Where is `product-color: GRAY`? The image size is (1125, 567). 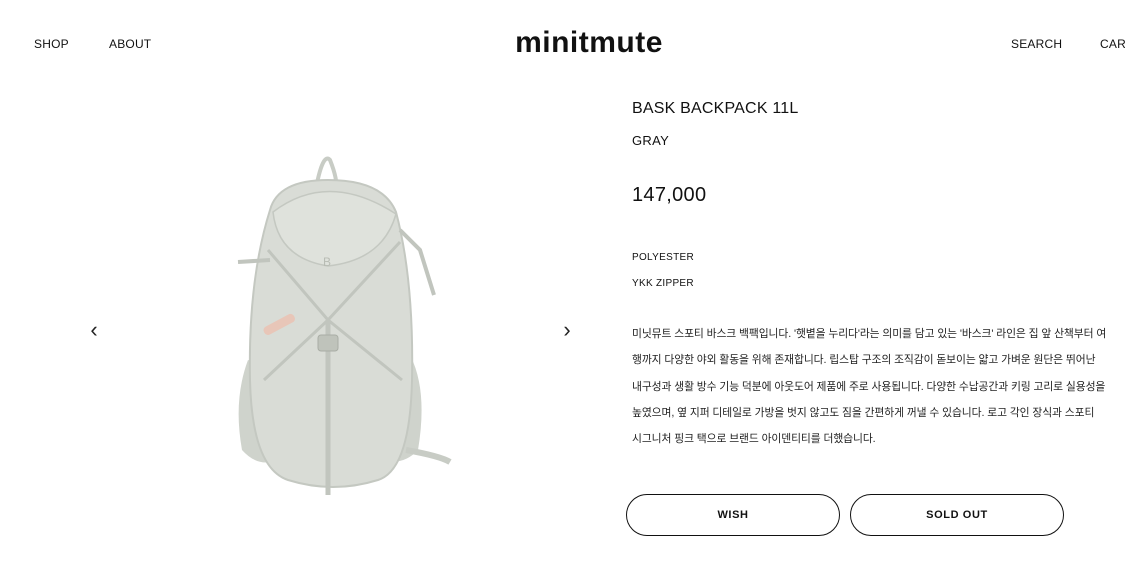
product-color: GRAY is located at coordinates (651, 140).